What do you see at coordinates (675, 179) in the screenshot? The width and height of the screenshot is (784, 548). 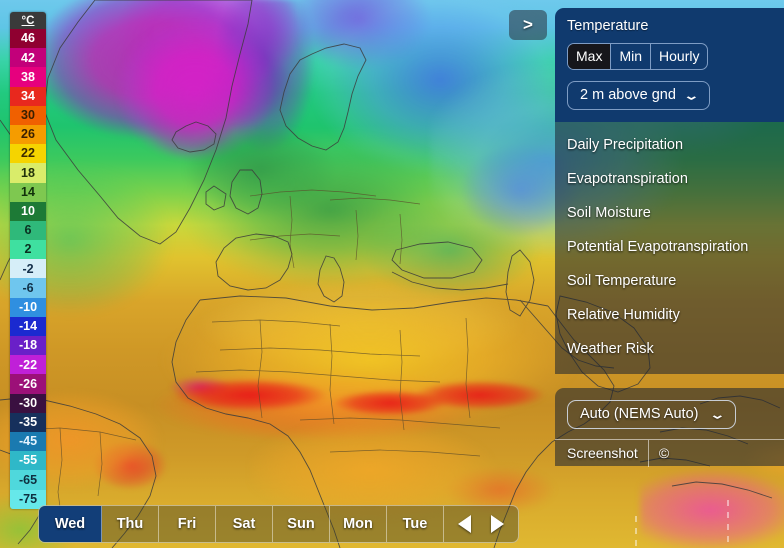 I see `menu-item-evapotranspiration: Evapotranspiration` at bounding box center [675, 179].